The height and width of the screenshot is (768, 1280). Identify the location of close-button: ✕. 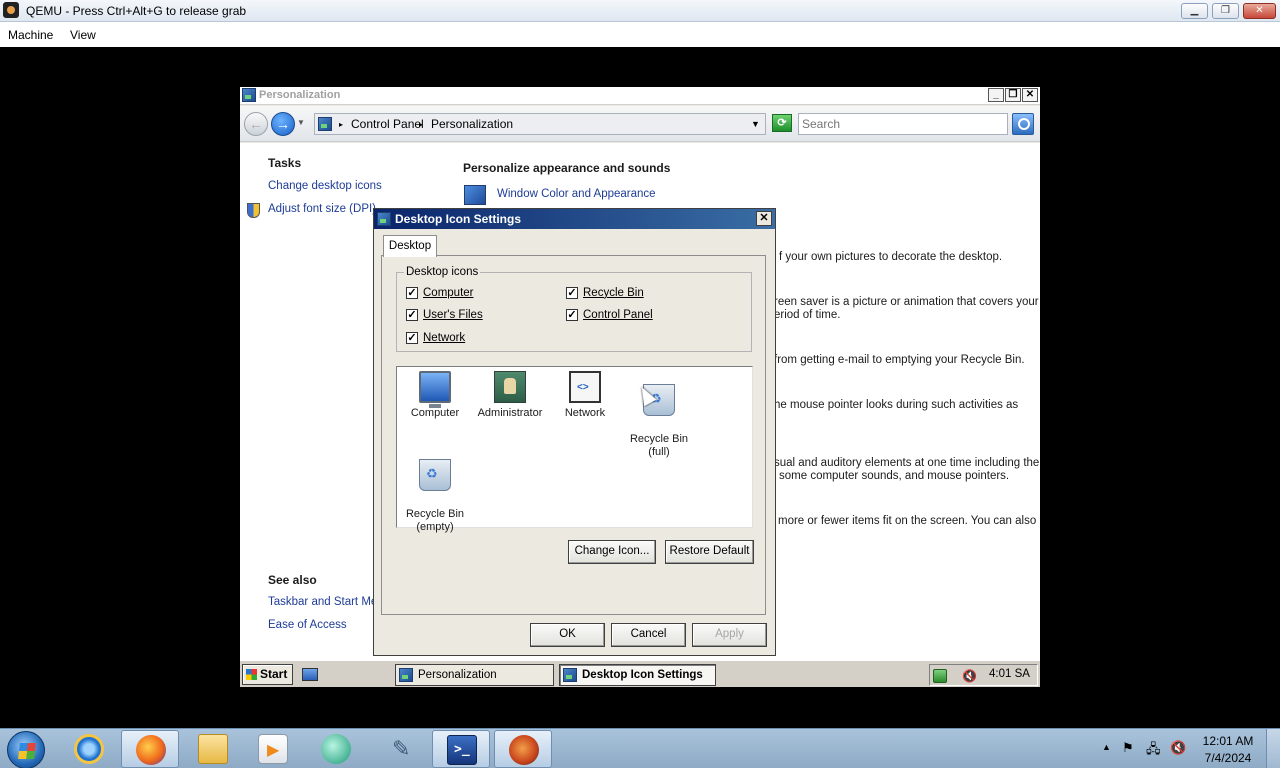
(1030, 95).